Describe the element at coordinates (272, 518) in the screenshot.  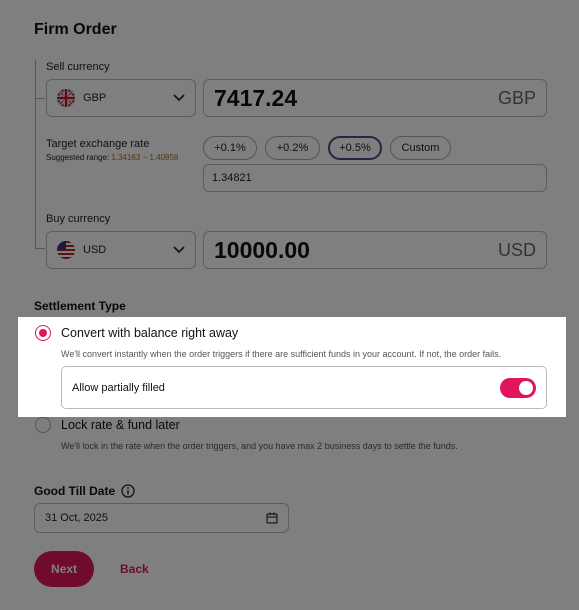
I see `calendar-icon` at that location.